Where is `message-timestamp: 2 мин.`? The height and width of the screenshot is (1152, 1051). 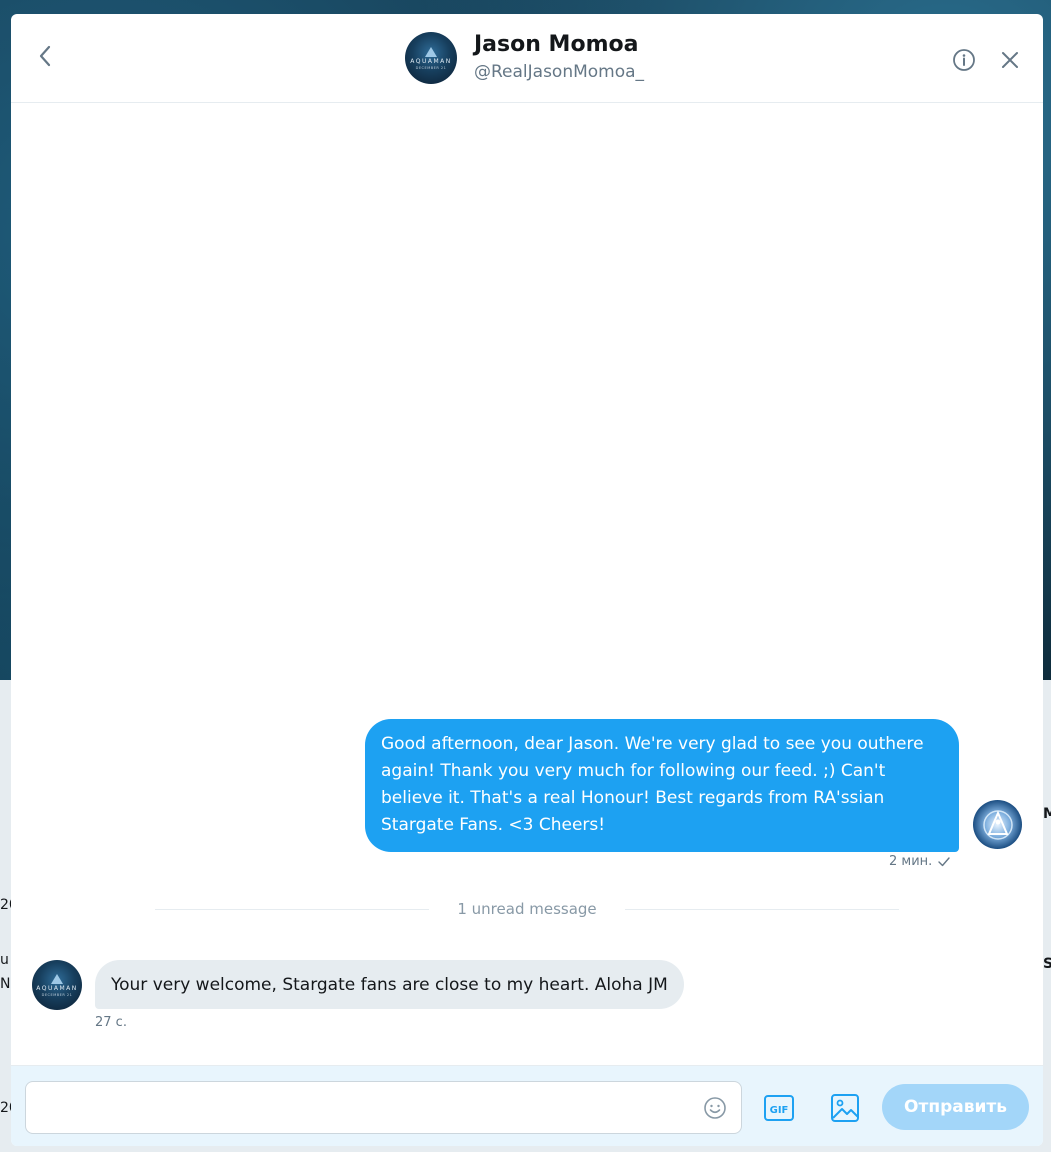 message-timestamp: 2 мин. is located at coordinates (911, 861).